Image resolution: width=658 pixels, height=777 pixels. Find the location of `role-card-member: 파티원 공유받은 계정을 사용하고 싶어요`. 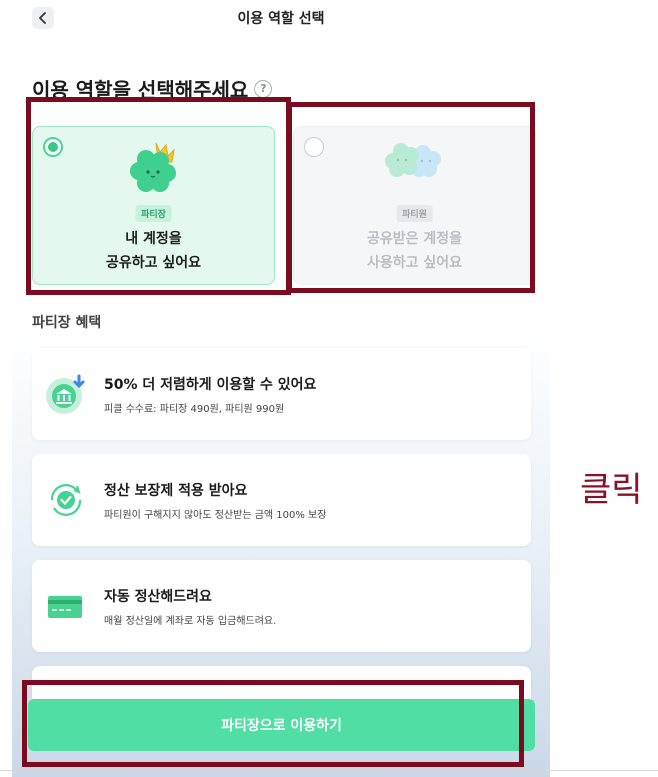

role-card-member: 파티원 공유받은 계정을 사용하고 싶어요 is located at coordinates (414, 205).